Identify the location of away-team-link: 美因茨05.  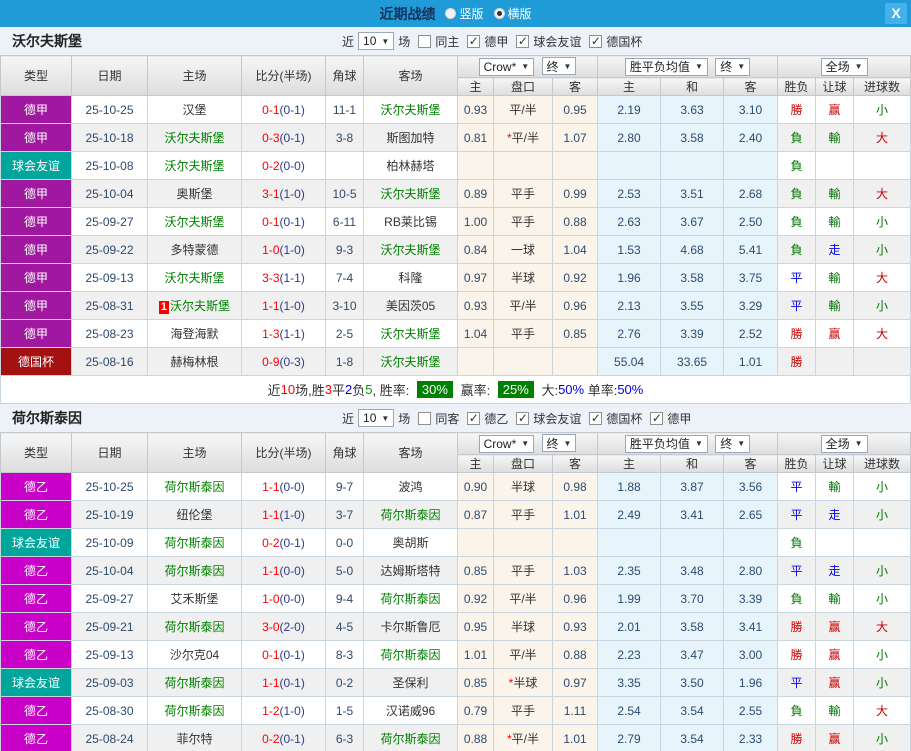
(410, 306).